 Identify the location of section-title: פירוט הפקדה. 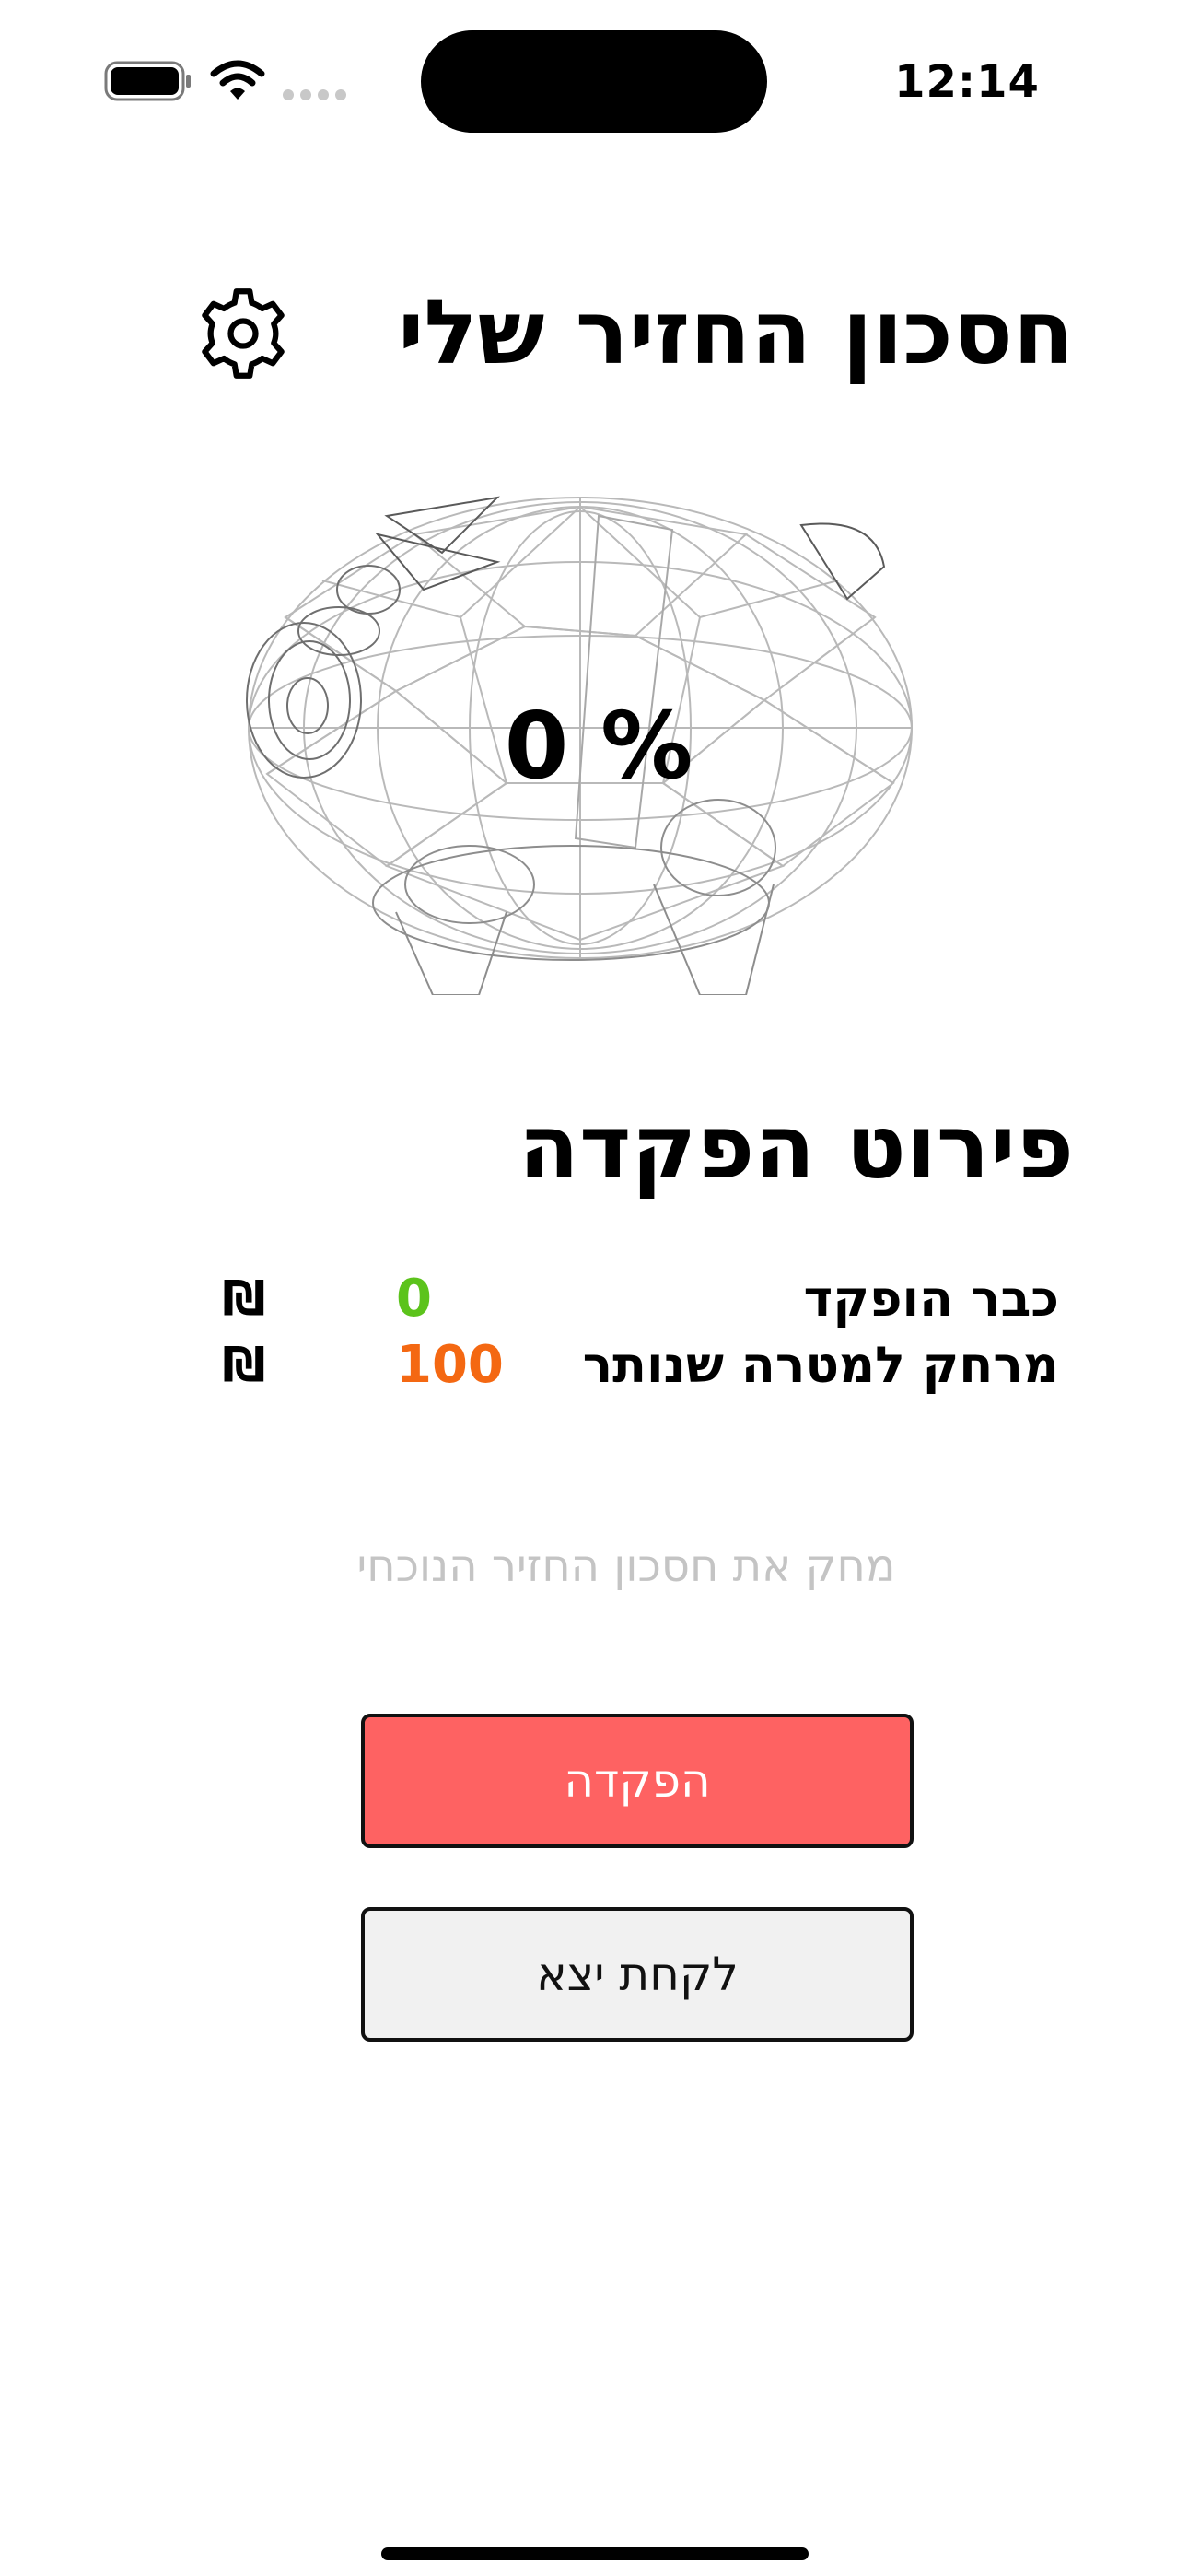
(796, 1147).